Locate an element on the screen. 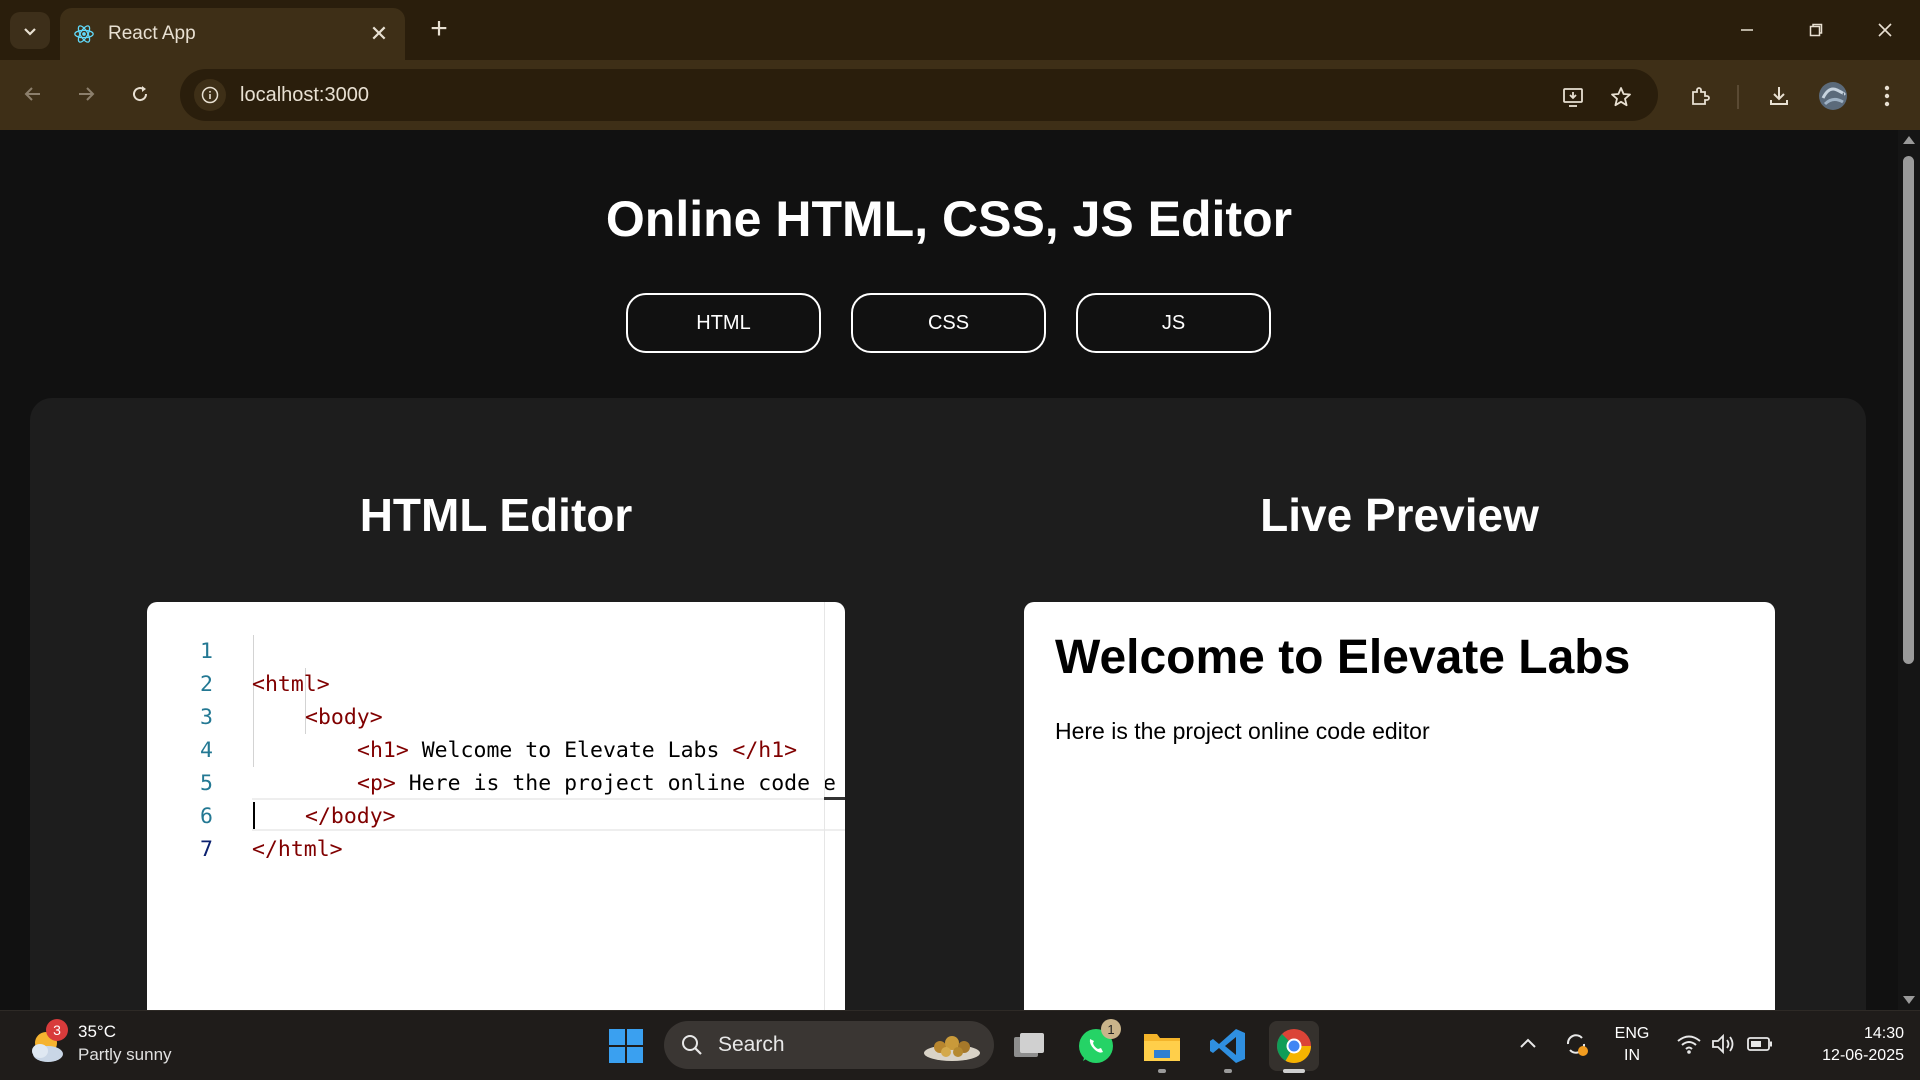  start-button is located at coordinates (626, 1046).